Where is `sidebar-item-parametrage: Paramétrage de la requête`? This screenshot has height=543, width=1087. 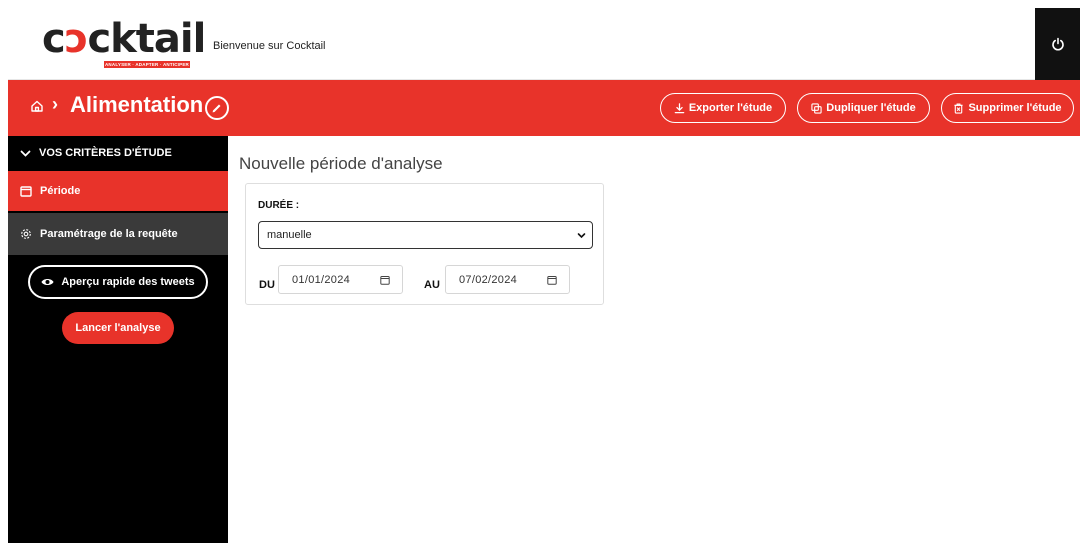 sidebar-item-parametrage: Paramétrage de la requête is located at coordinates (118, 234).